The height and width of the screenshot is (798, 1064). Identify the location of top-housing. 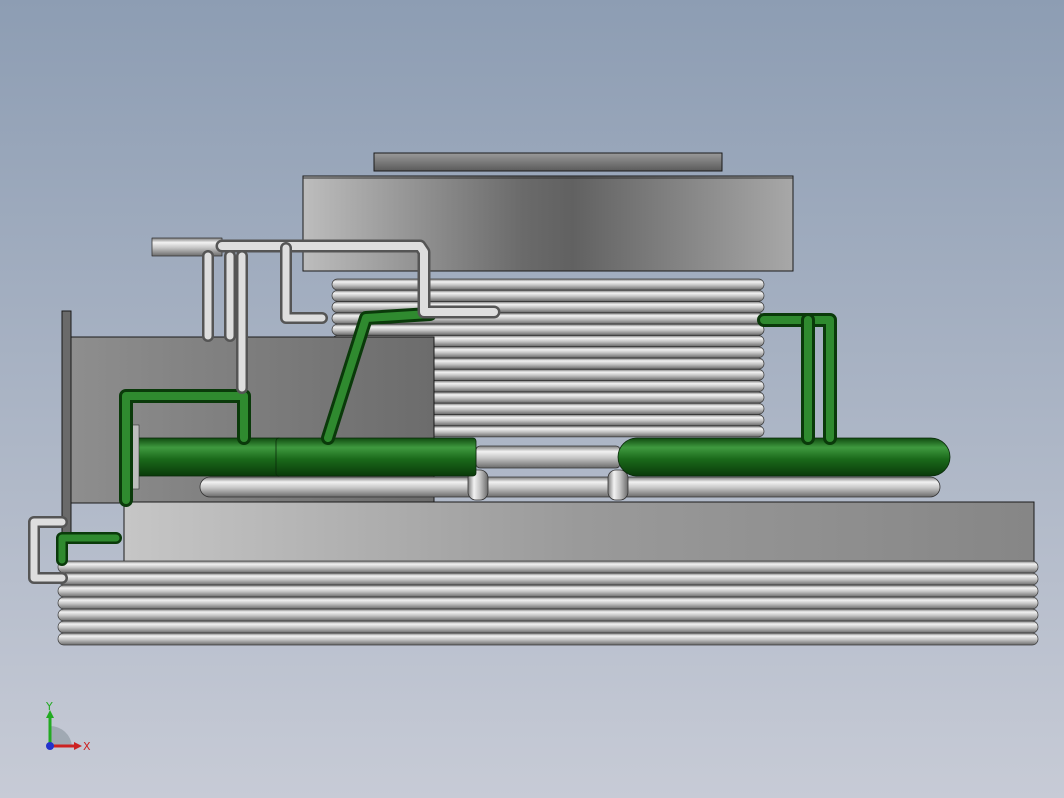
(548, 212).